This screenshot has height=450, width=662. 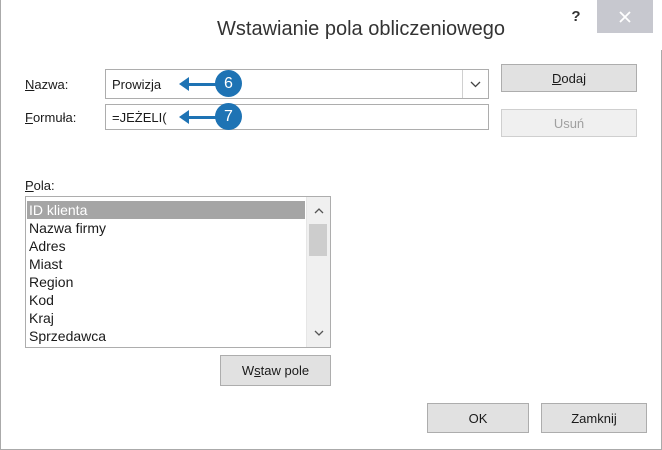 I want to click on scroll-down-button, so click(x=318, y=333).